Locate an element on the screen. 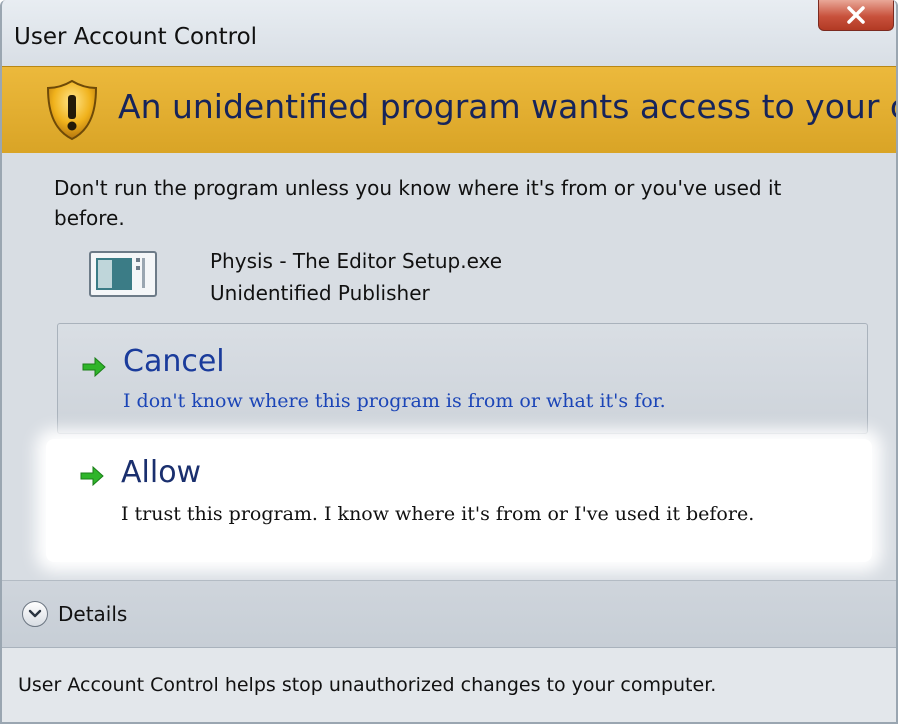  close-button is located at coordinates (856, 15).